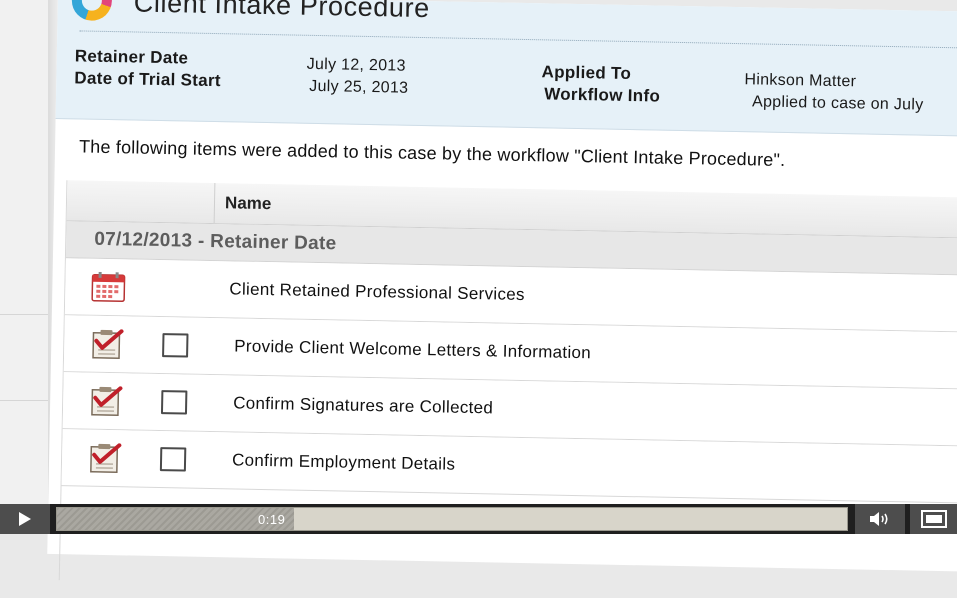  I want to click on fullscreen-icon, so click(934, 519).